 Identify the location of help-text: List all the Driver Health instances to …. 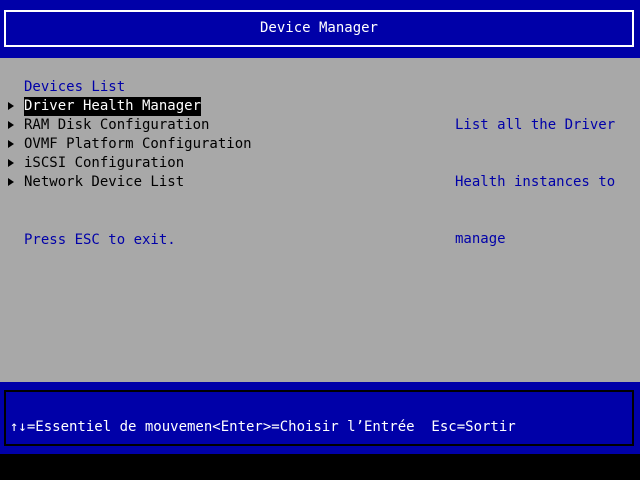
(540, 182).